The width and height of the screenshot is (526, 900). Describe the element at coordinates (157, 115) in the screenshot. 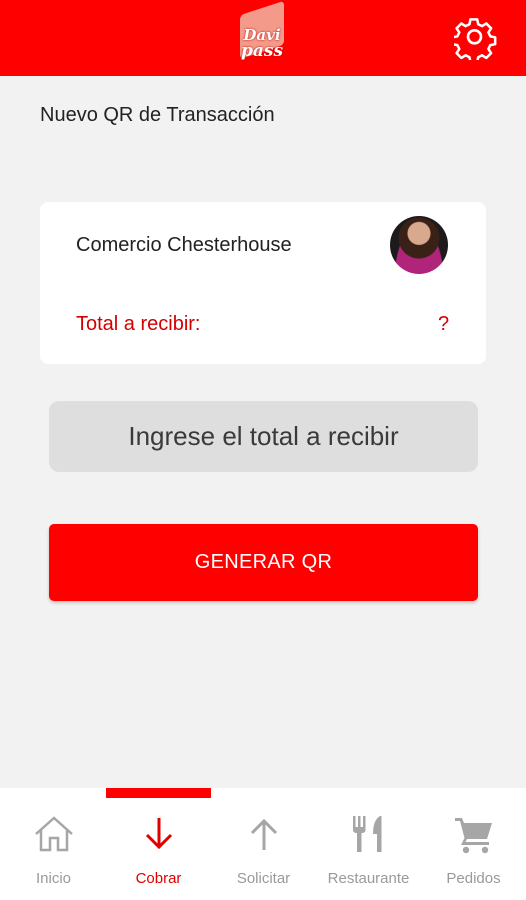

I see `page-title: Nuevo QR de Transacción` at that location.